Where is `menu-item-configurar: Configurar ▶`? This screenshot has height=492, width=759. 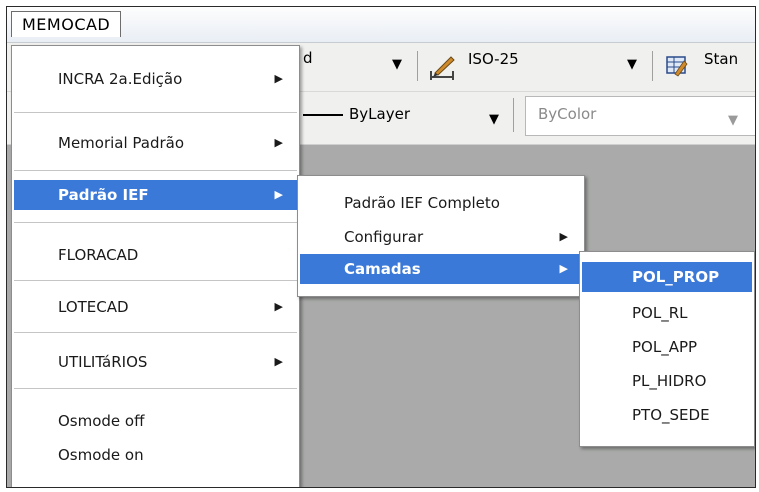 menu-item-configurar: Configurar ▶ is located at coordinates (441, 237).